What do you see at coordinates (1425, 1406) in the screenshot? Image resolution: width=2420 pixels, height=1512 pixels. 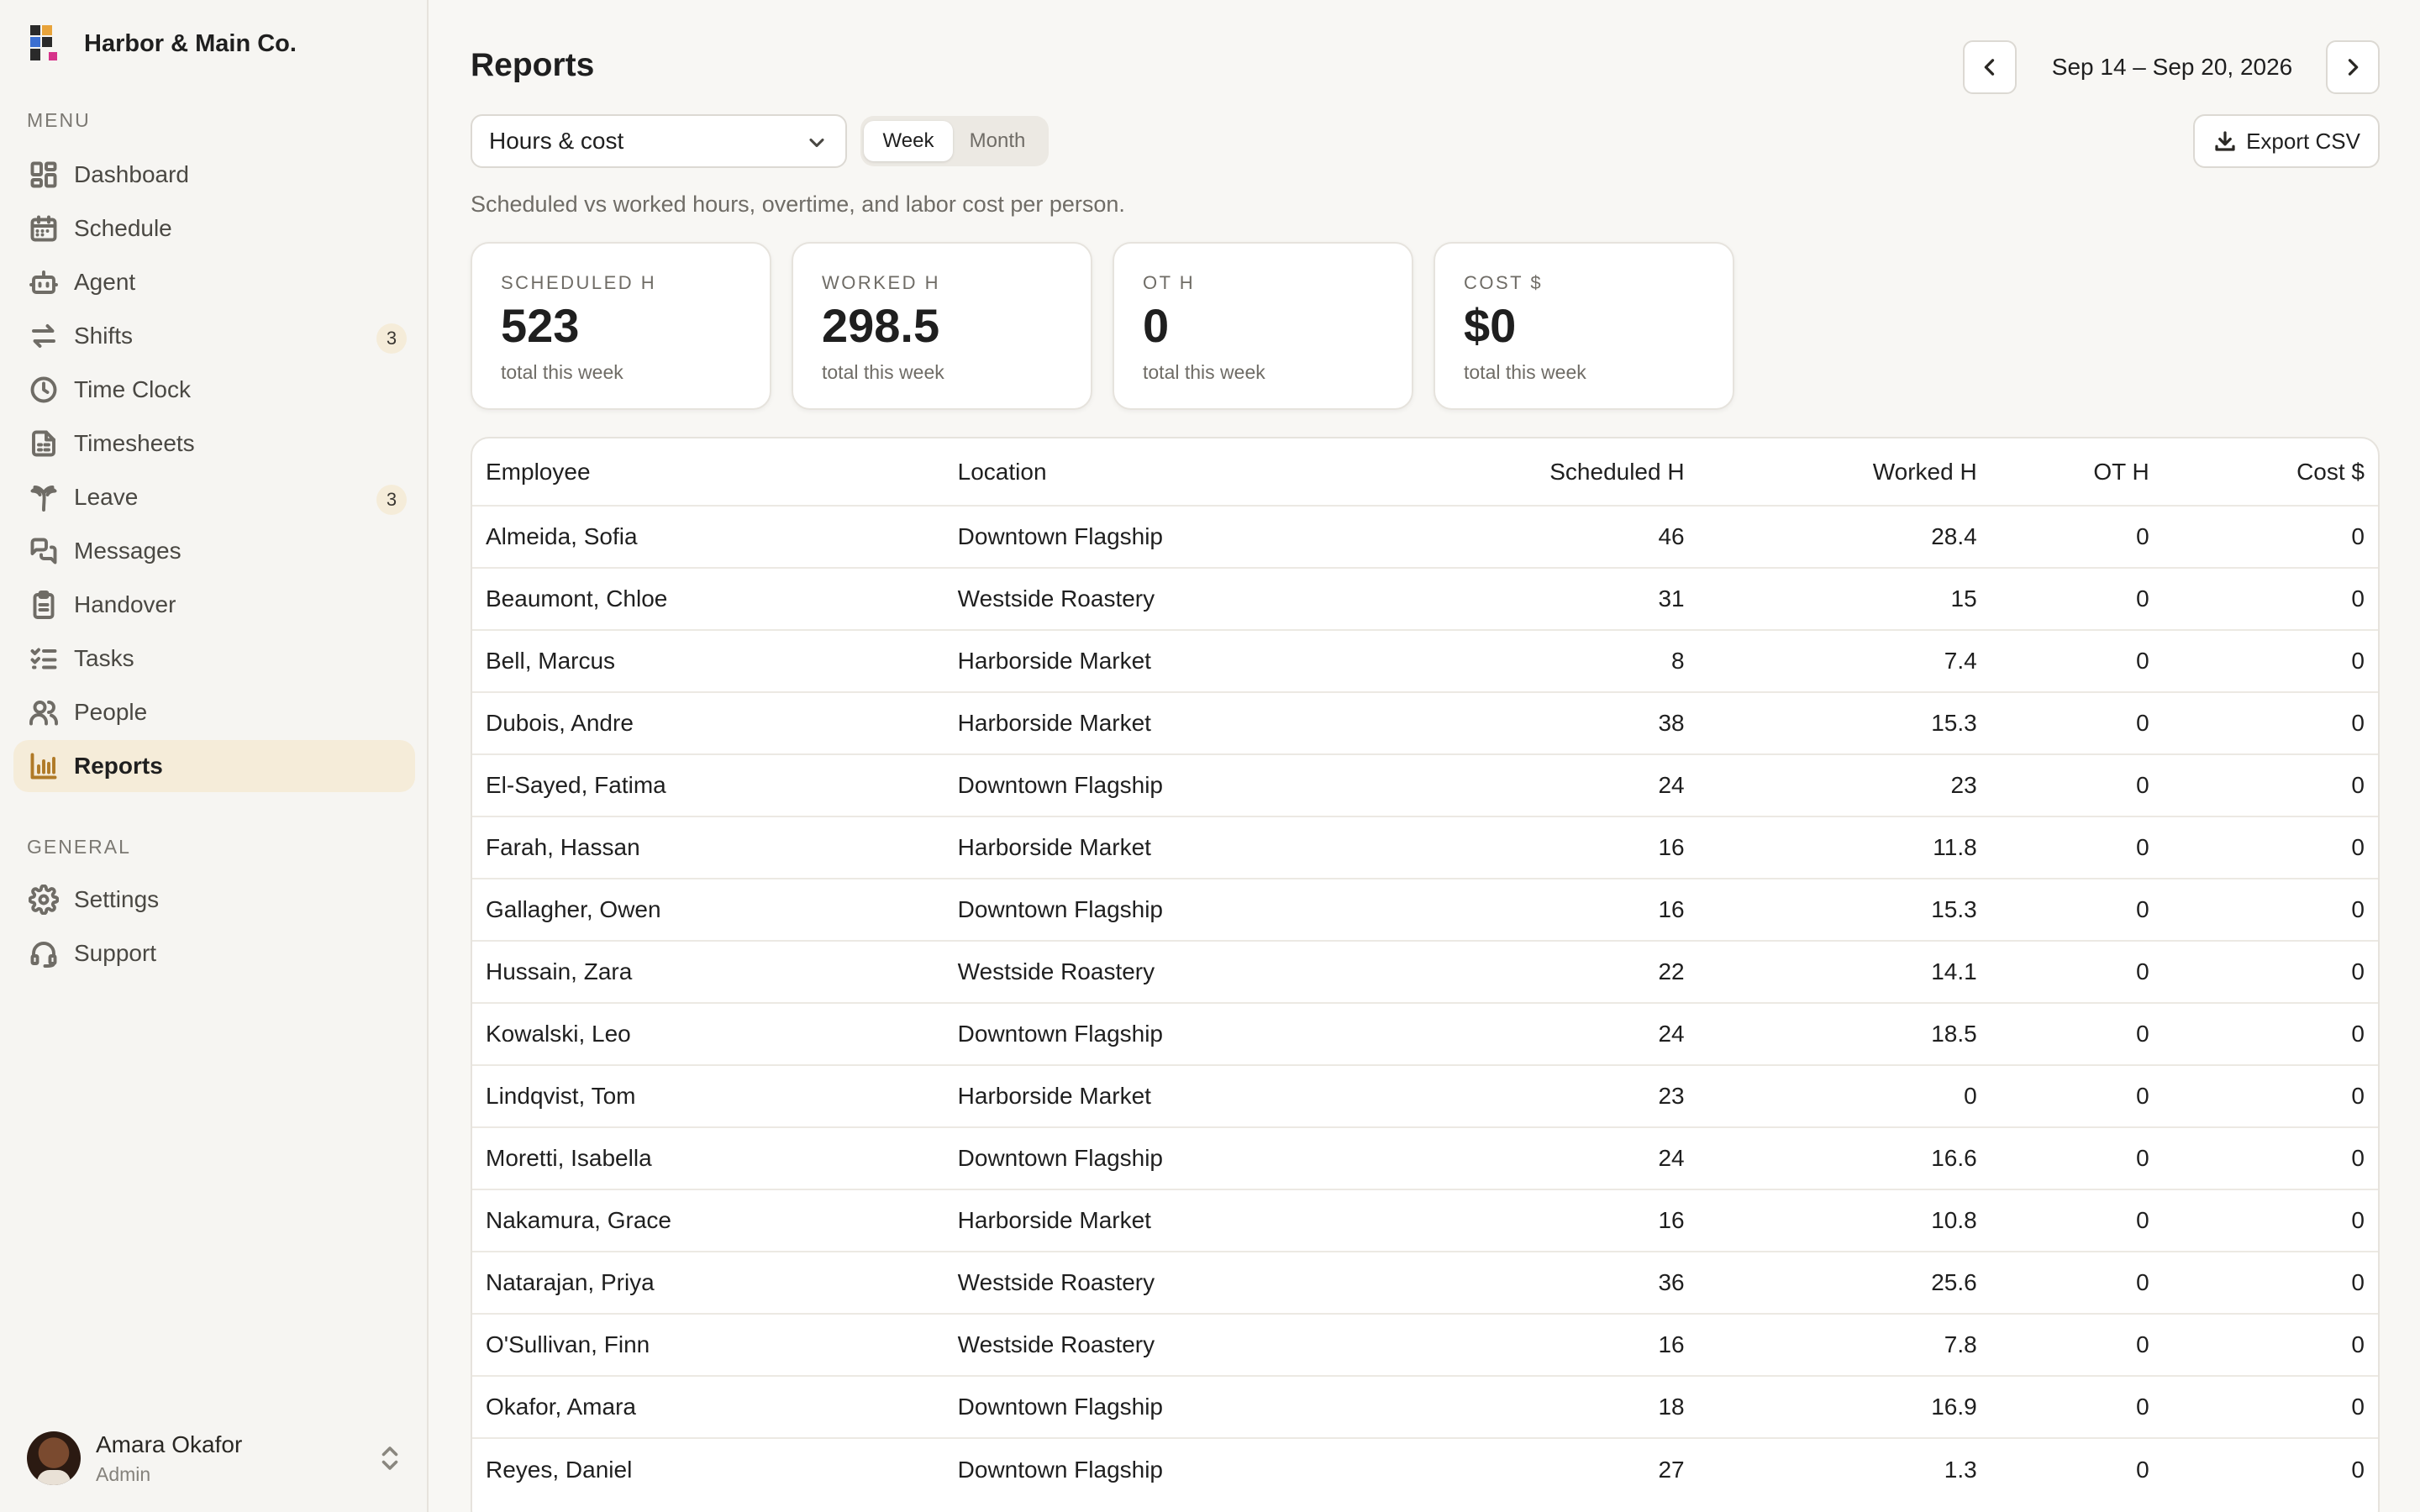 I see `table-row: Okafor, Amara Downtown Flagship 18 16.9 0 0` at bounding box center [1425, 1406].